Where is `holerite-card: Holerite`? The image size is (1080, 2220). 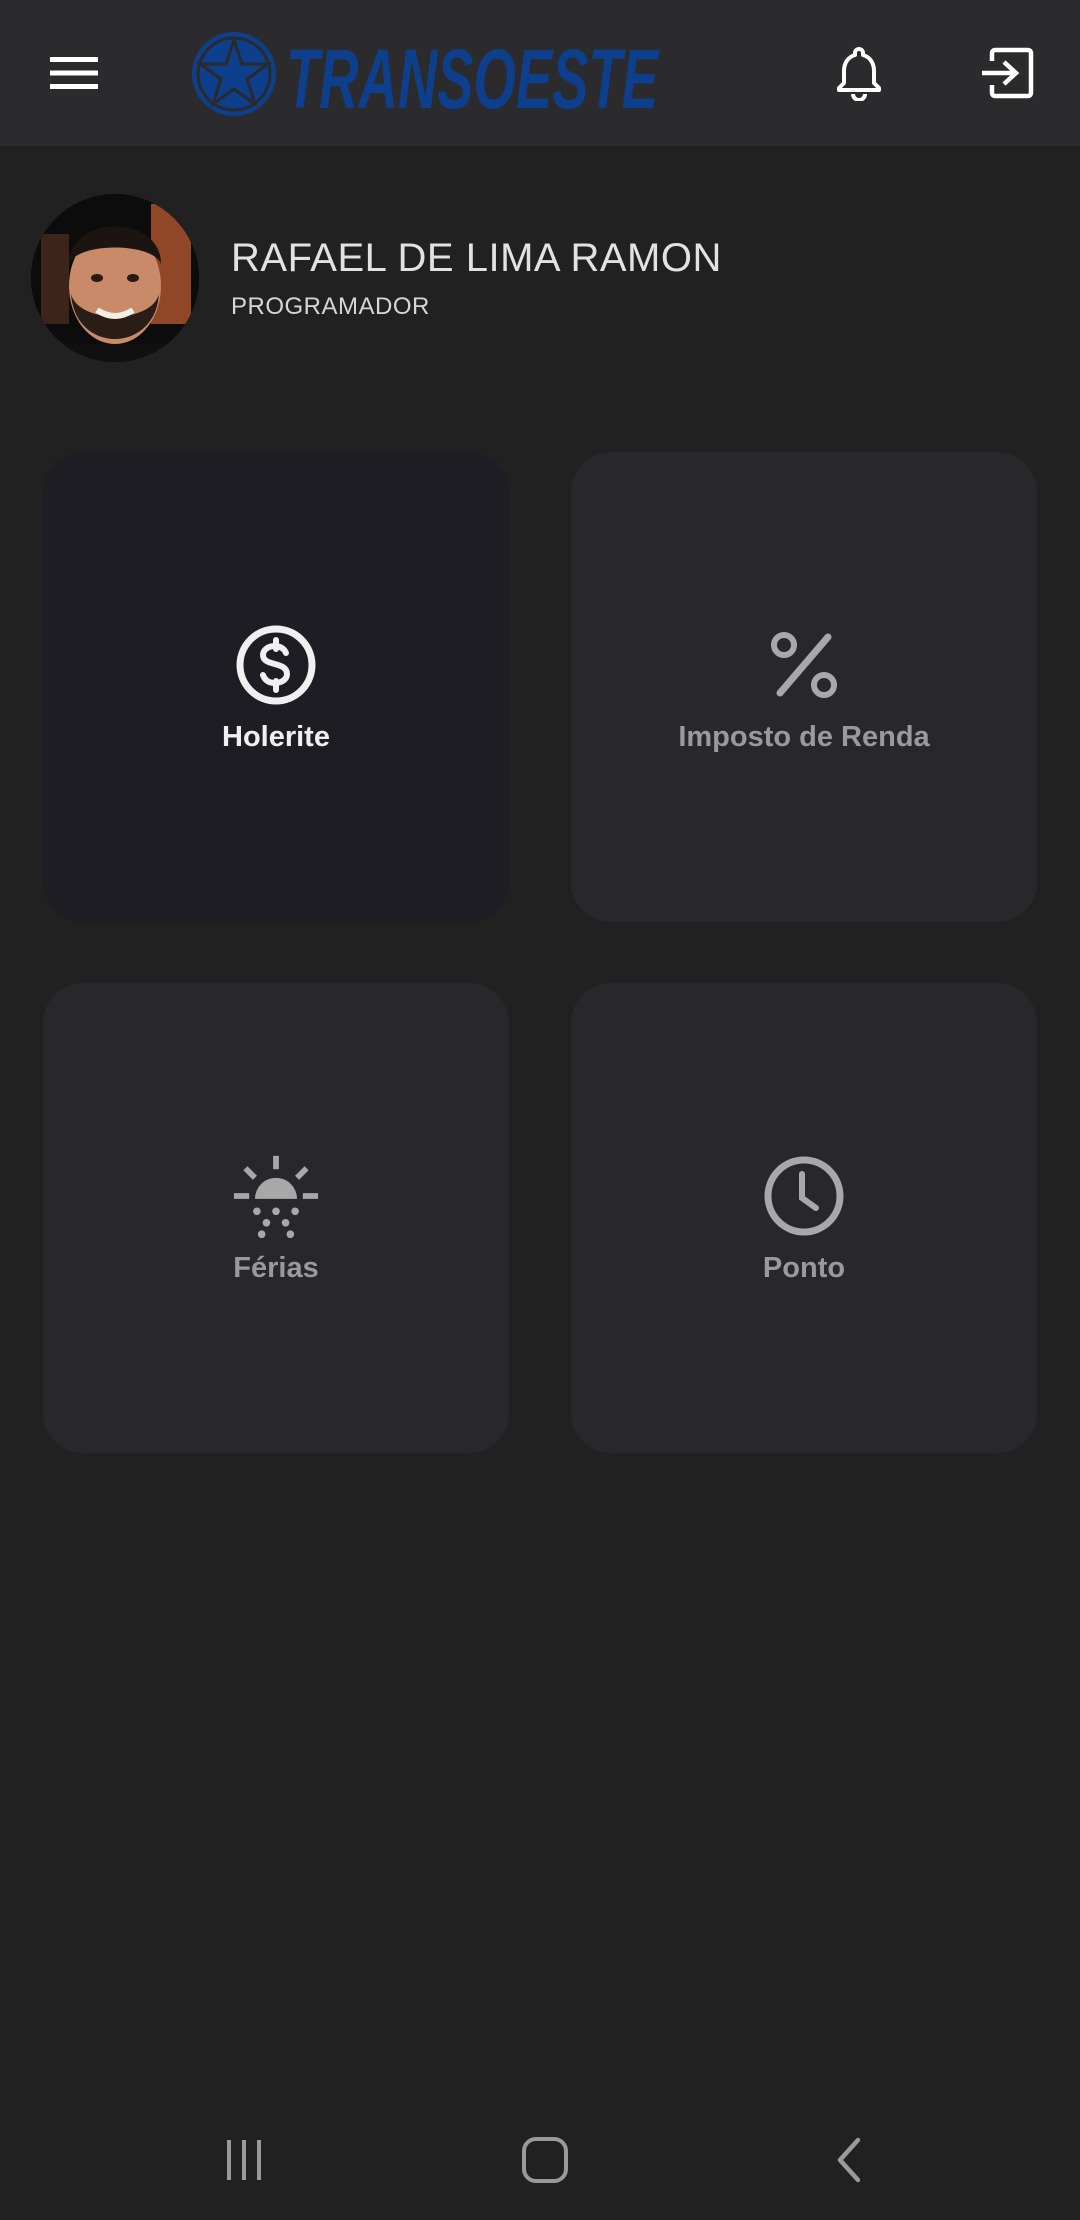 holerite-card: Holerite is located at coordinates (276, 687).